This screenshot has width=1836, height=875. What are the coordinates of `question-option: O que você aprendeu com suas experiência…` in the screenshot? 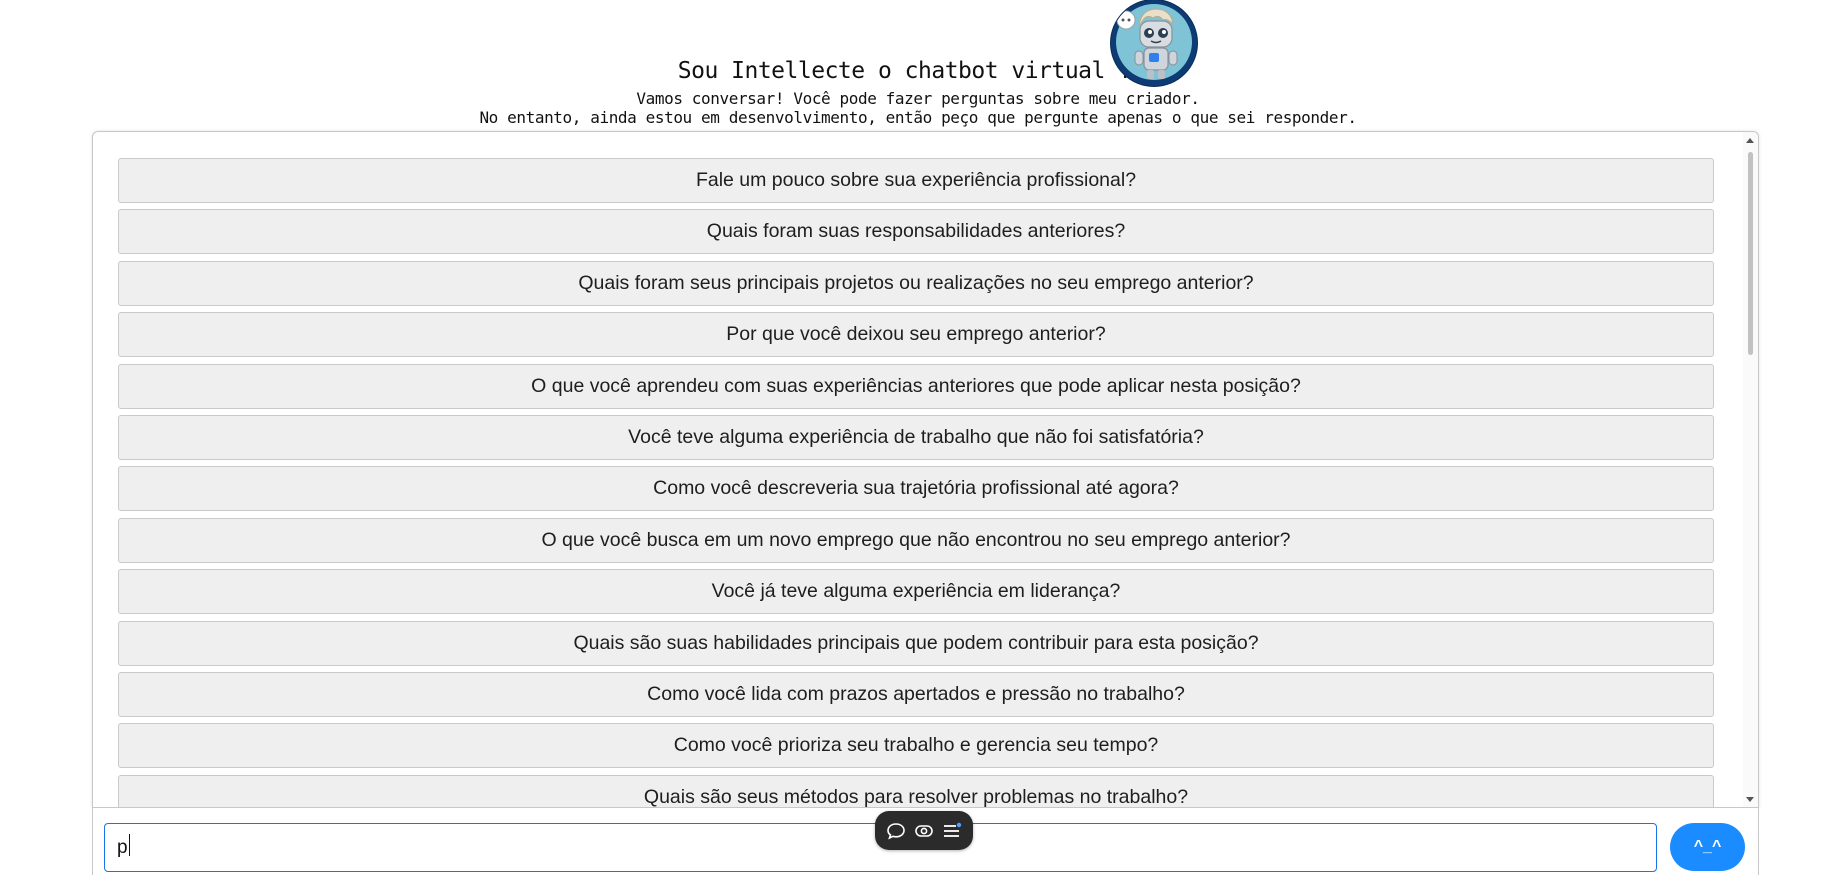 It's located at (916, 386).